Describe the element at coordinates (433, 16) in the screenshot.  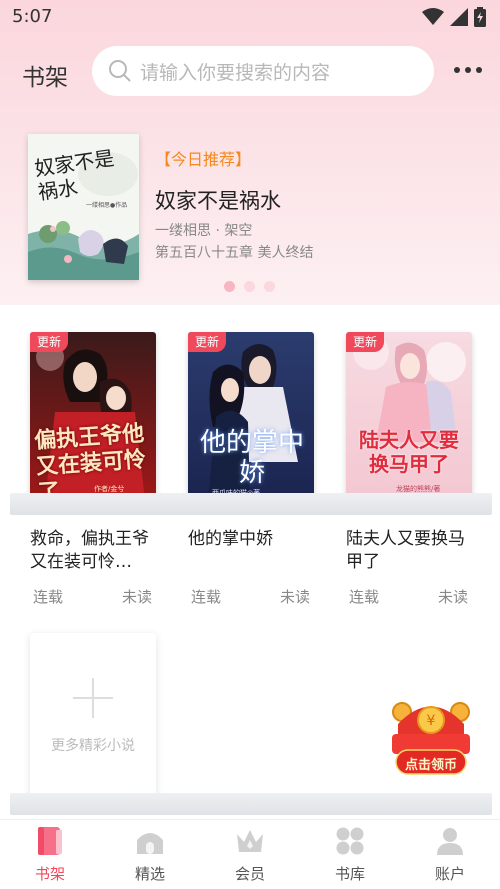
I see `wifi-icon` at that location.